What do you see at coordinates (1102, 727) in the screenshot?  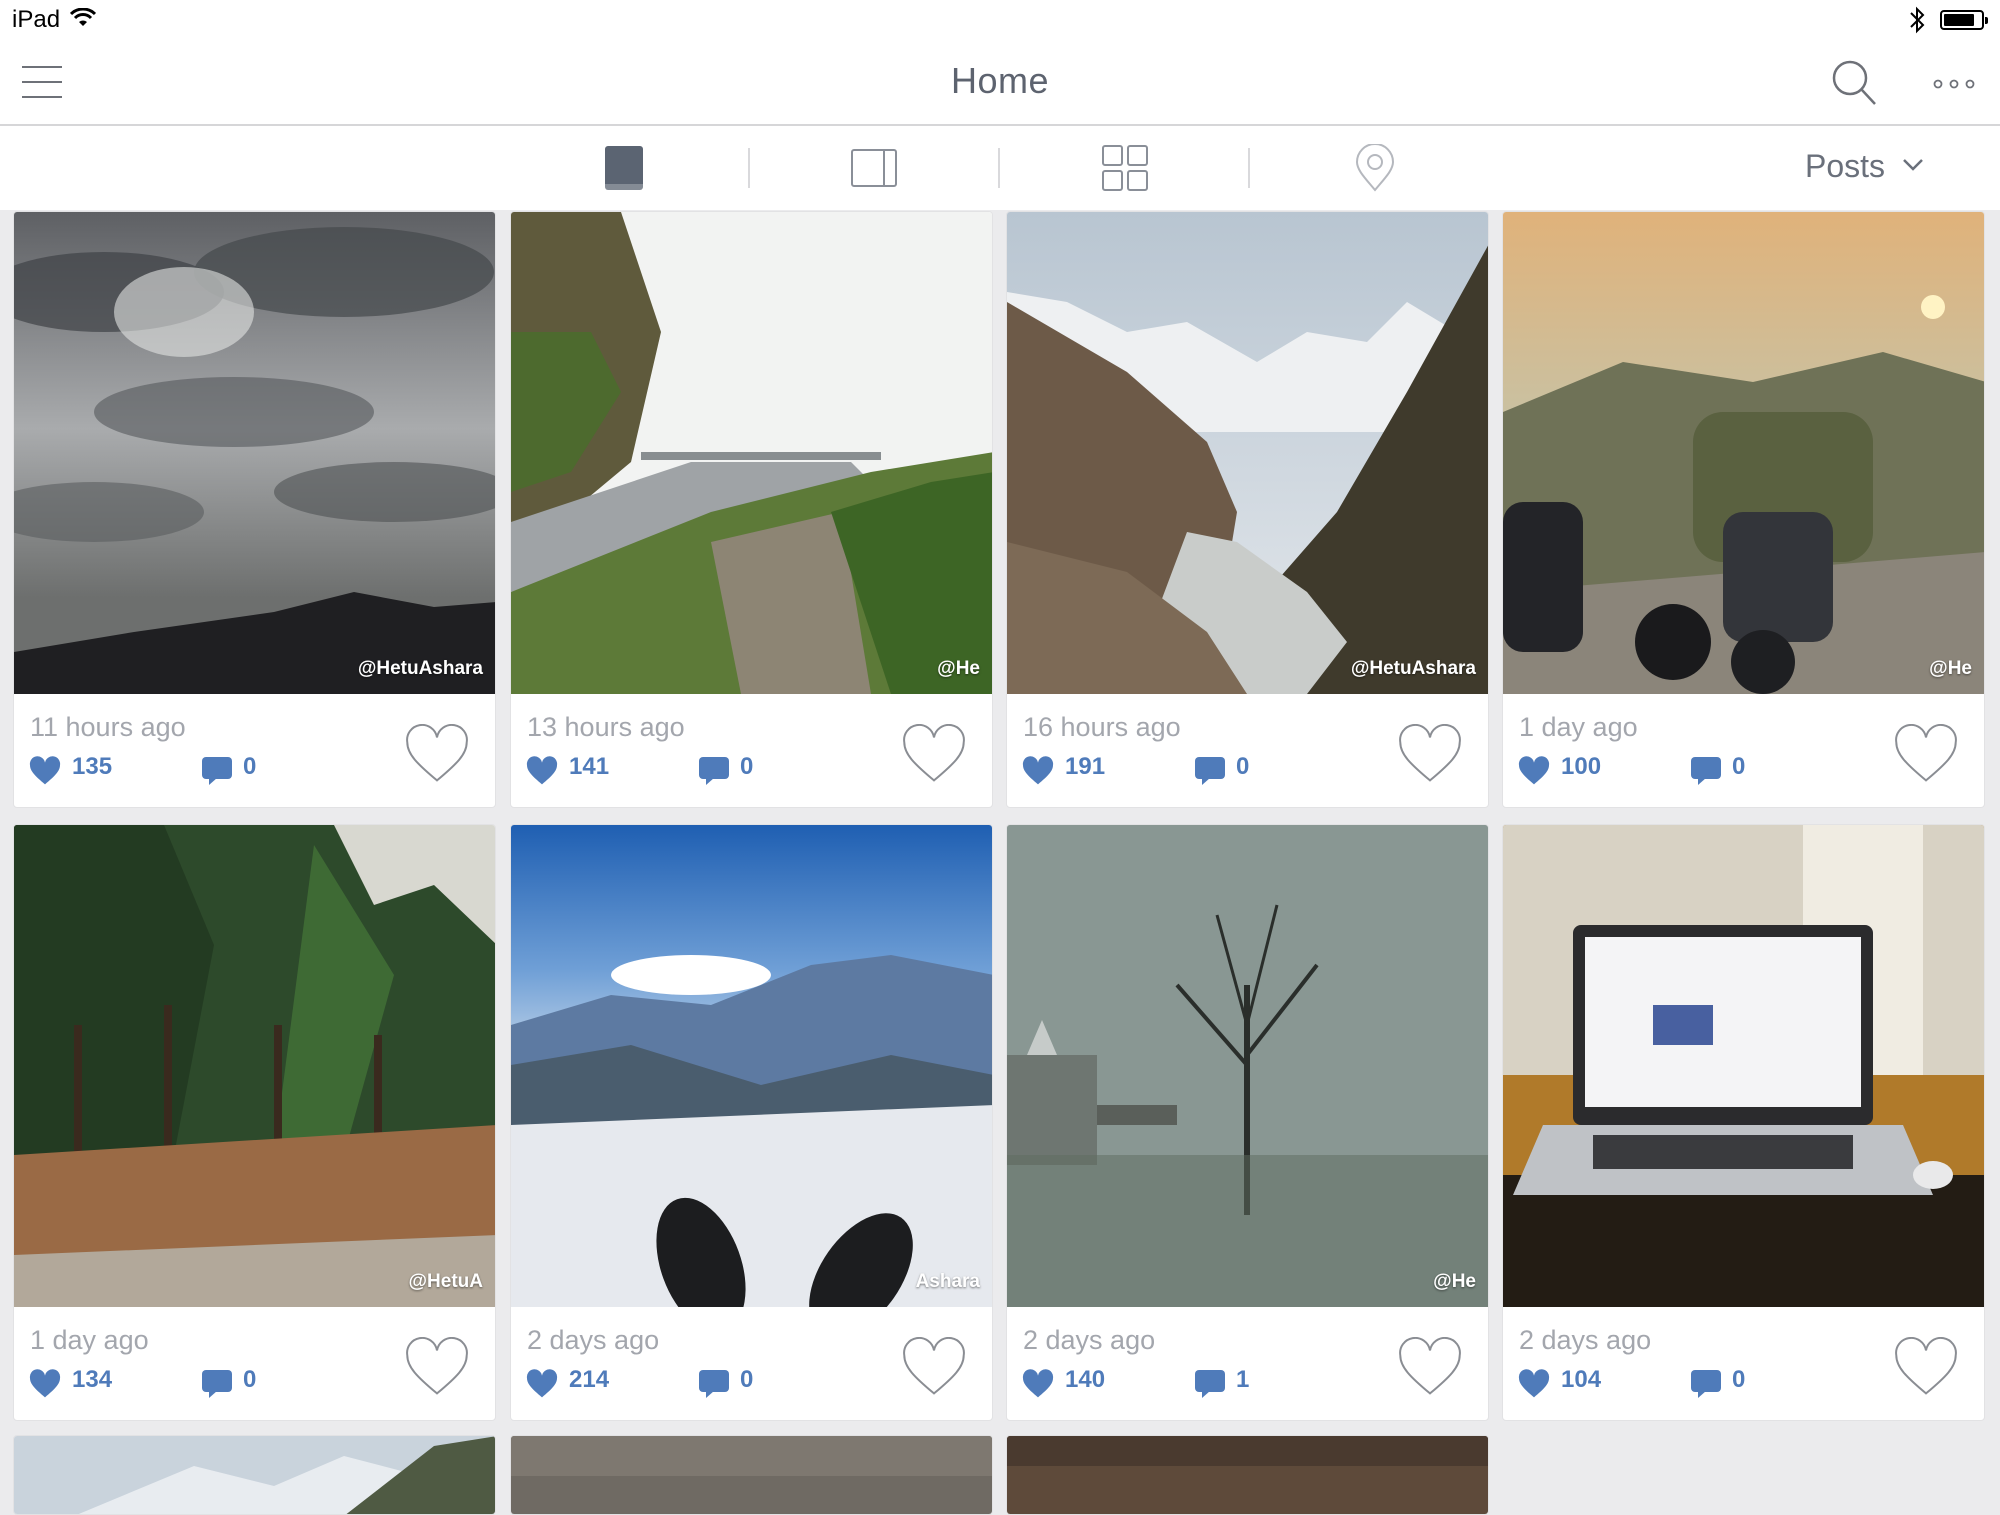 I see `post-time: 16 hours ago` at bounding box center [1102, 727].